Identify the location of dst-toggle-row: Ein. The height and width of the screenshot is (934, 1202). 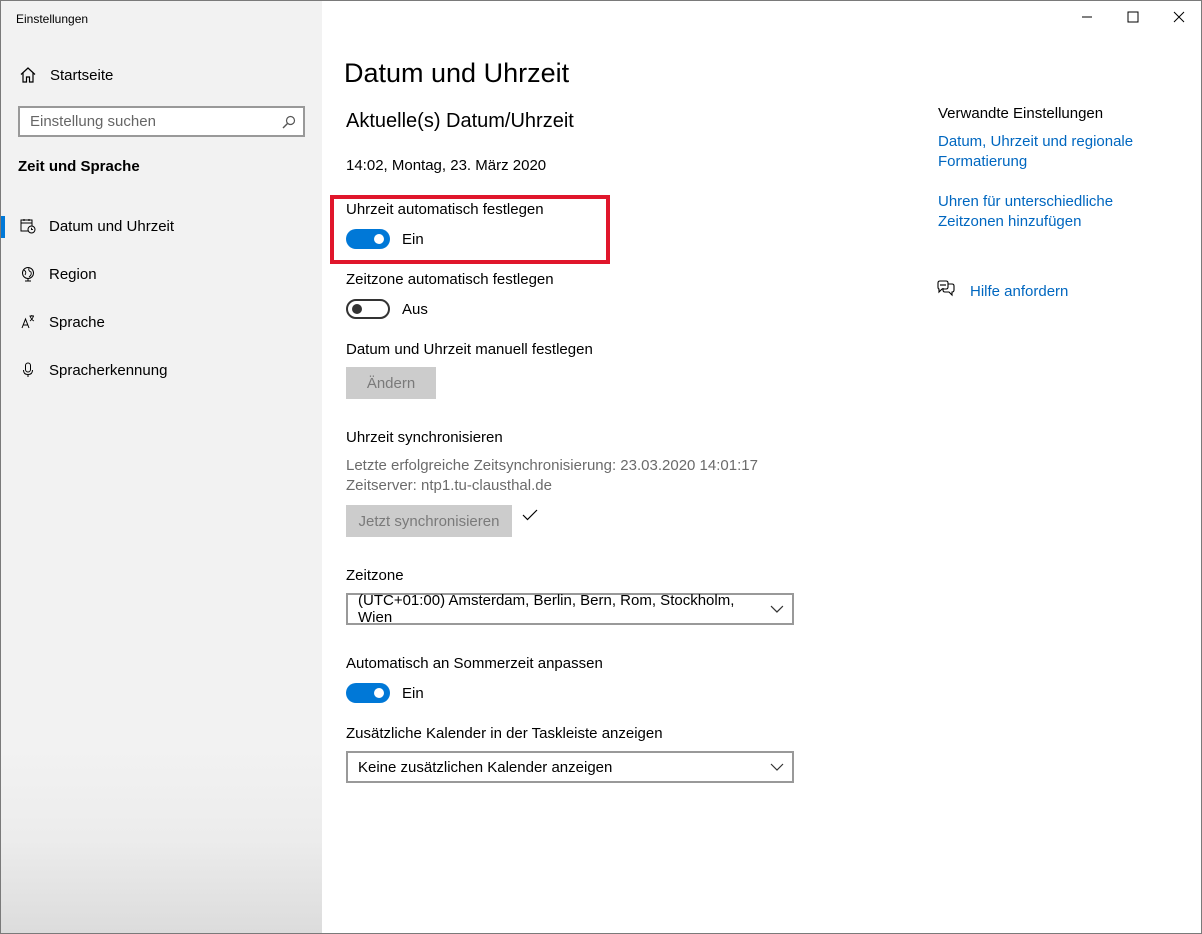
(385, 693).